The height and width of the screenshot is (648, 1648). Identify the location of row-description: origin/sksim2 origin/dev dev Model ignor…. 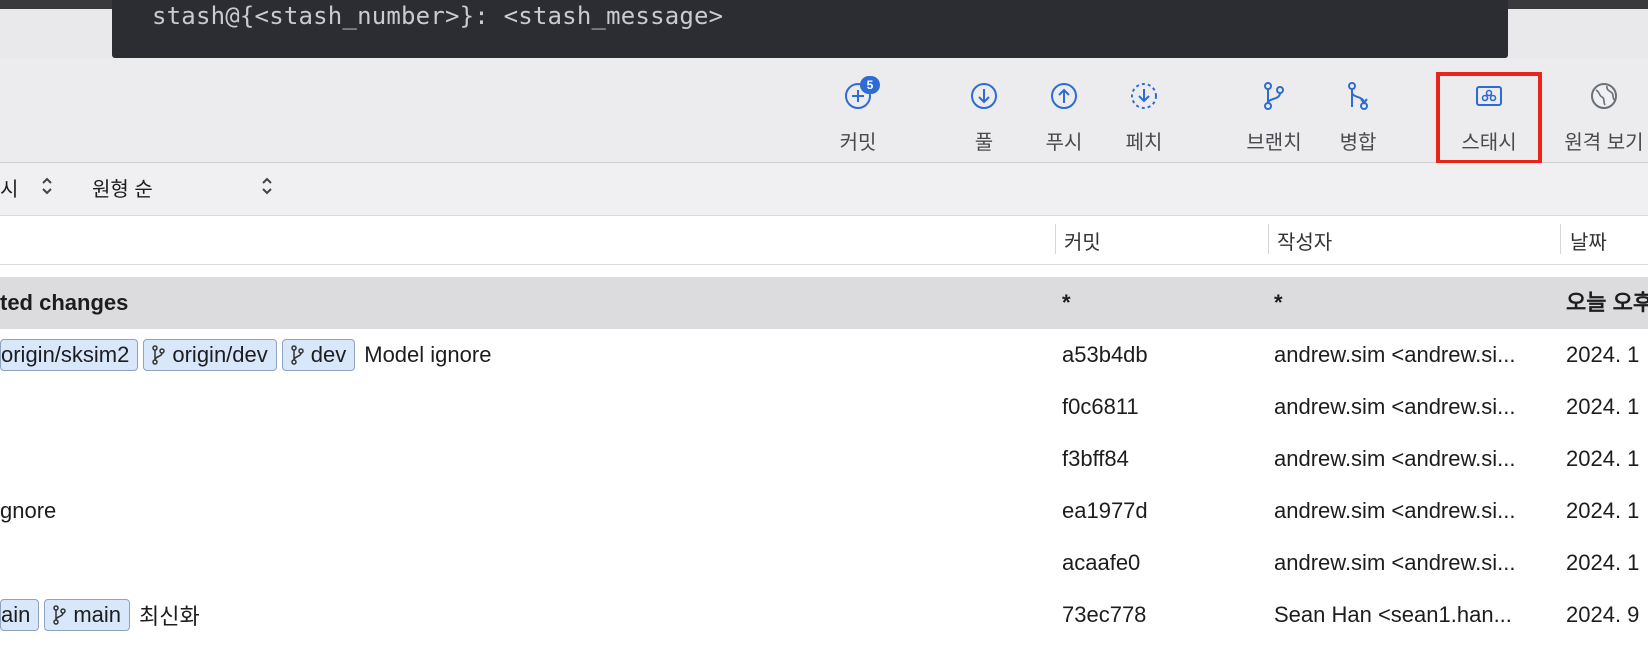
(245, 355).